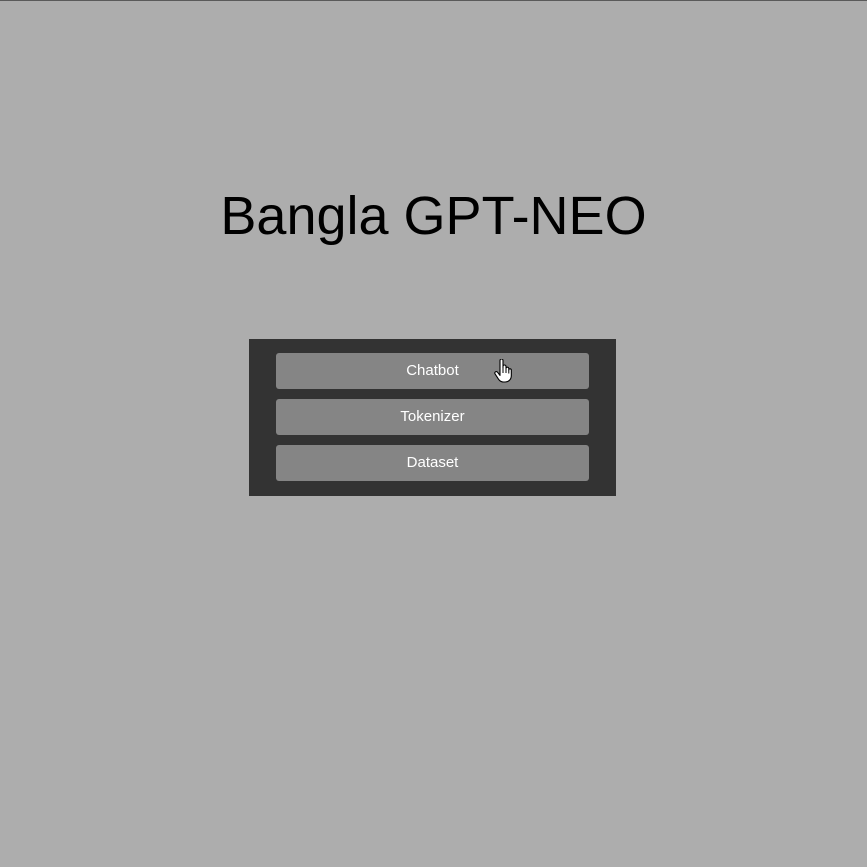  Describe the element at coordinates (503, 371) in the screenshot. I see `hand-pointer-icon` at that location.